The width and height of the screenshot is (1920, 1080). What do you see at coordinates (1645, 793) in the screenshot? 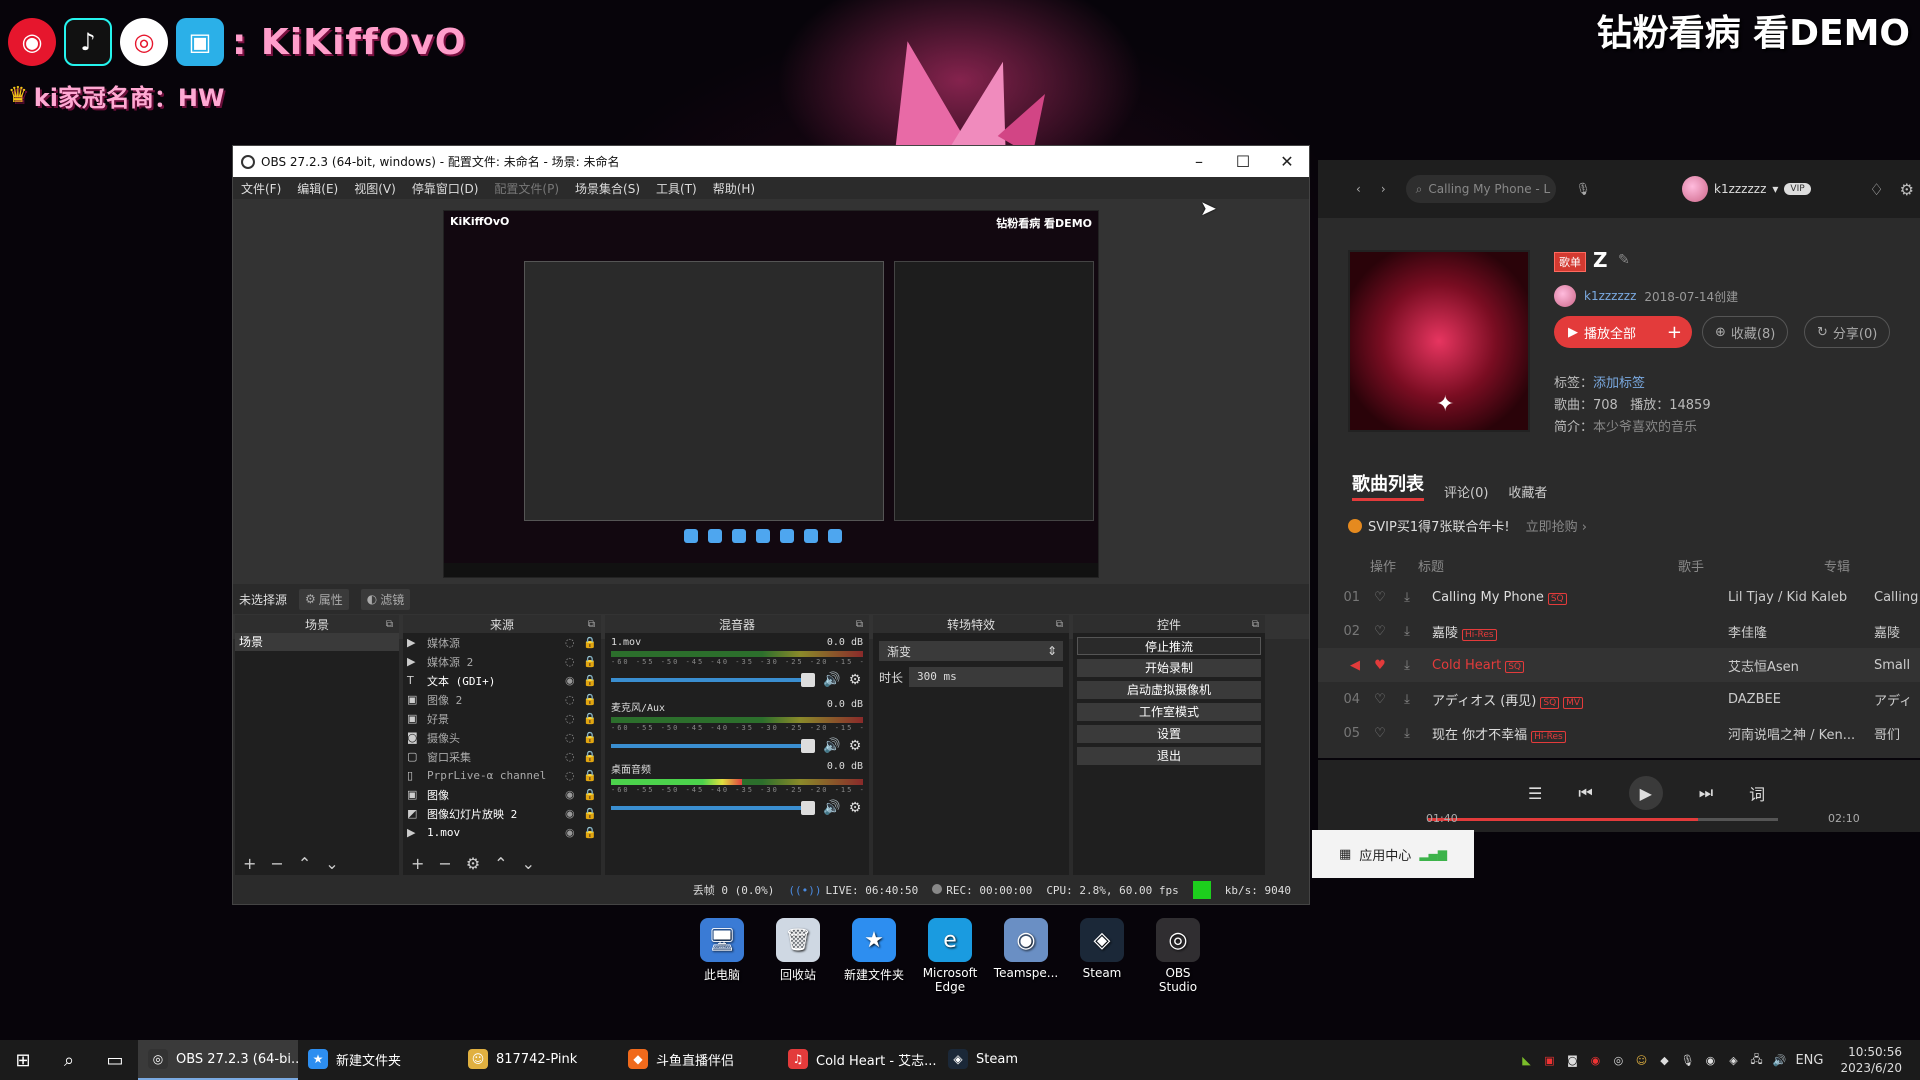
I see `play-button: ▶` at bounding box center [1645, 793].